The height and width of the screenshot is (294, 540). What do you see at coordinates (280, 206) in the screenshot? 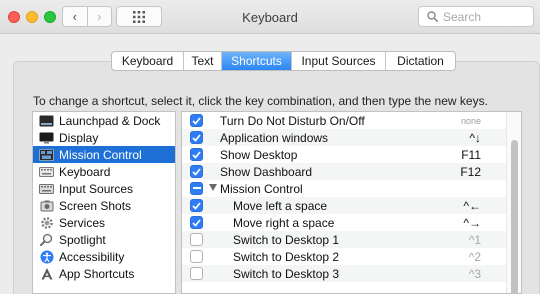
I see `shortcut-label: Move left a space` at bounding box center [280, 206].